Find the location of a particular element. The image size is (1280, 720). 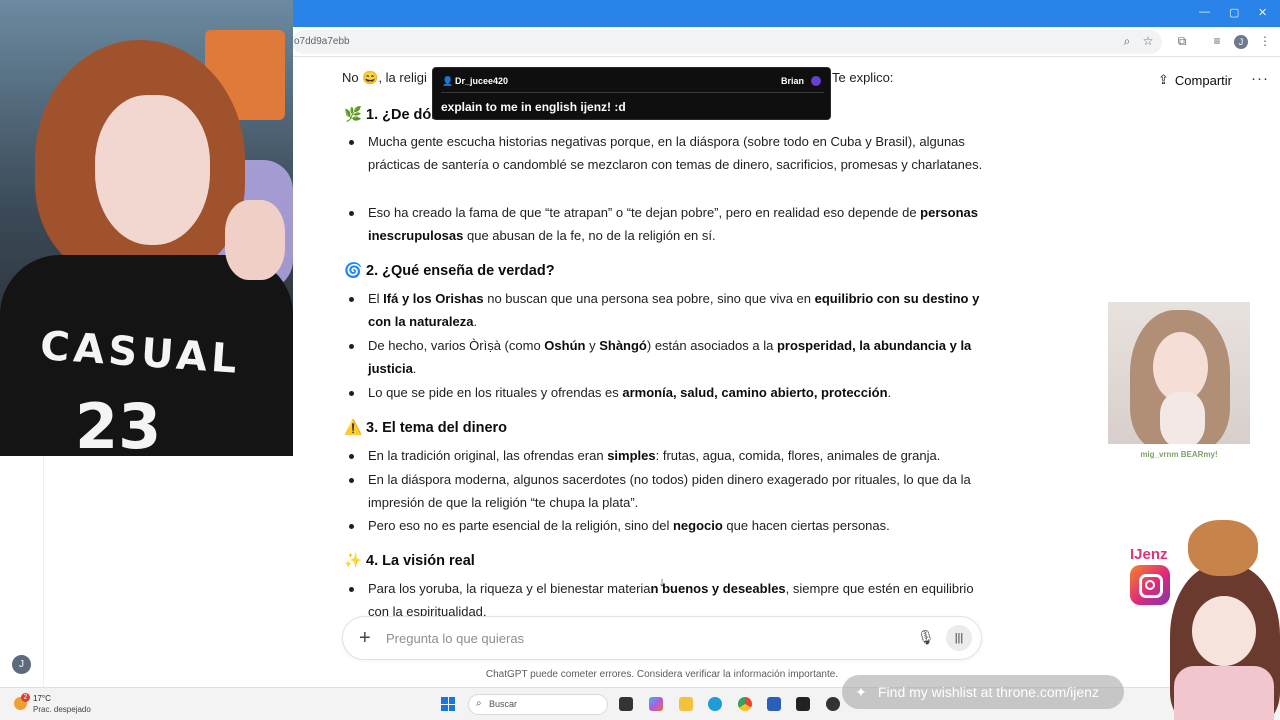

app-icon is located at coordinates (833, 704).